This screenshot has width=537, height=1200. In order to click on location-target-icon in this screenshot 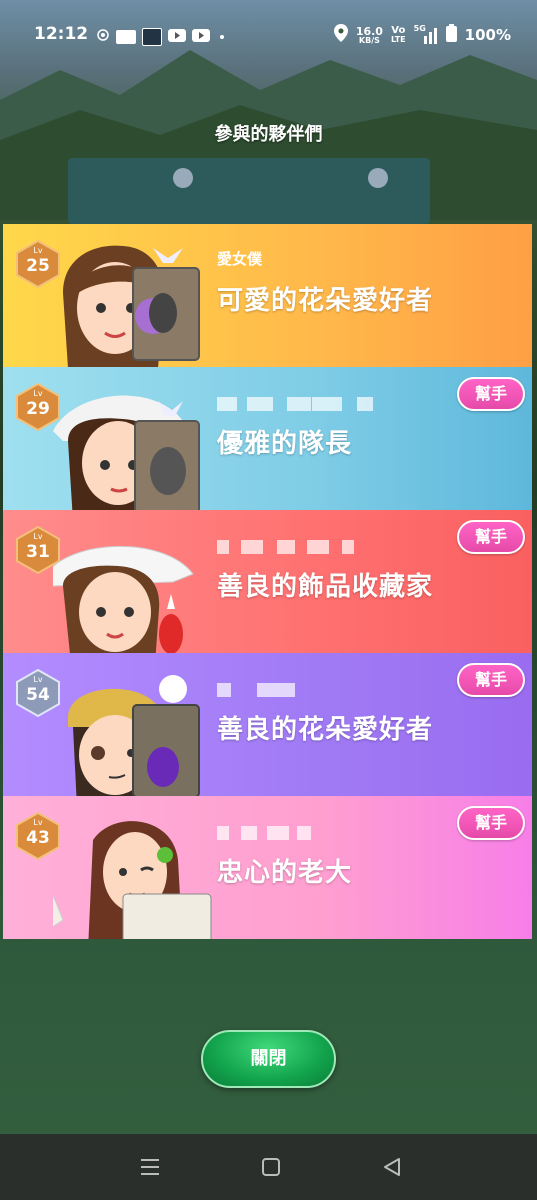, I will do `click(103, 36)`.